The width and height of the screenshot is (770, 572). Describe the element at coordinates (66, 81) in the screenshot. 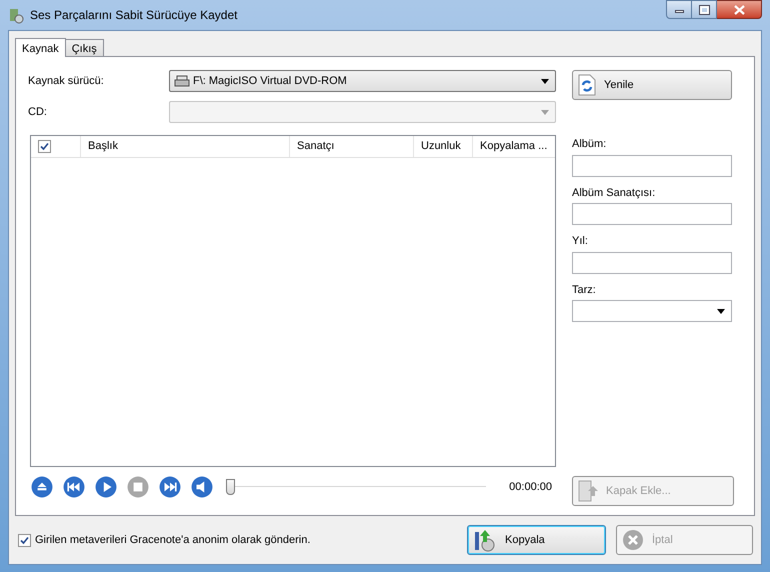

I see `field-label: Kaynak sürücü:` at that location.